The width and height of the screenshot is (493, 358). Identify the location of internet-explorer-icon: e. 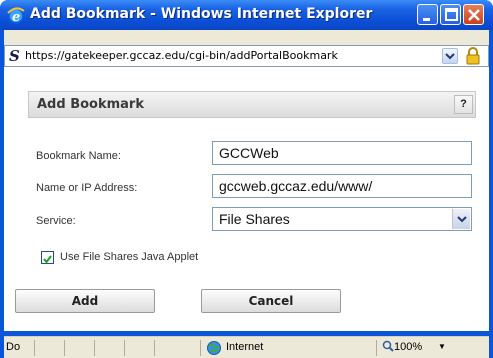
(16, 16).